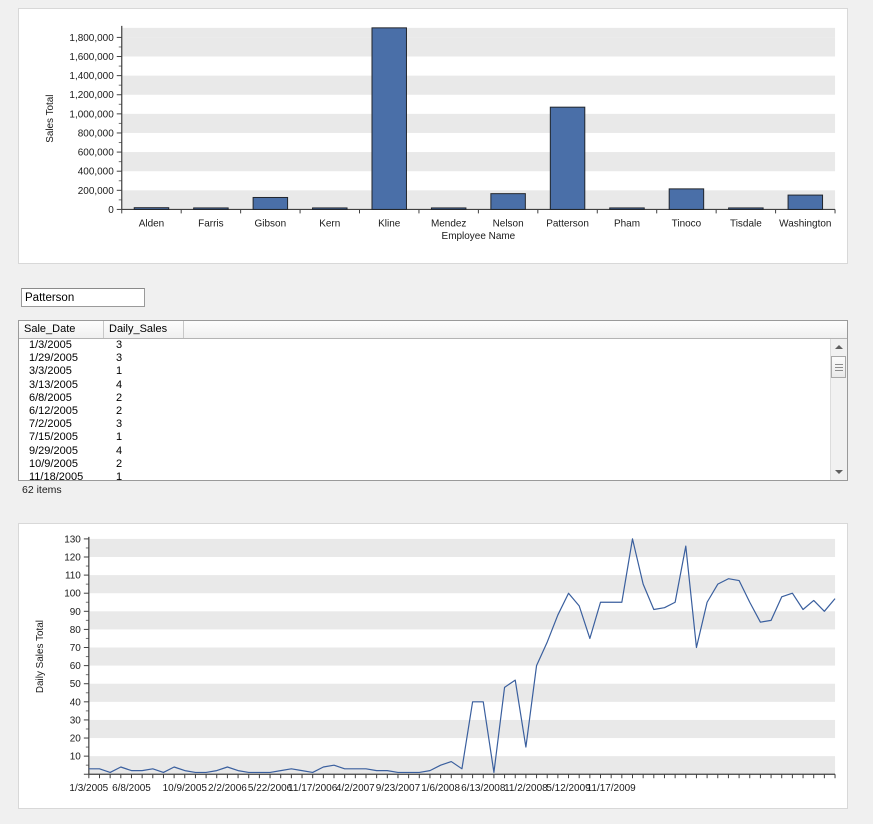 Image resolution: width=873 pixels, height=824 pixels. Describe the element at coordinates (838, 472) in the screenshot. I see `scroll-down-arrow-icon` at that location.